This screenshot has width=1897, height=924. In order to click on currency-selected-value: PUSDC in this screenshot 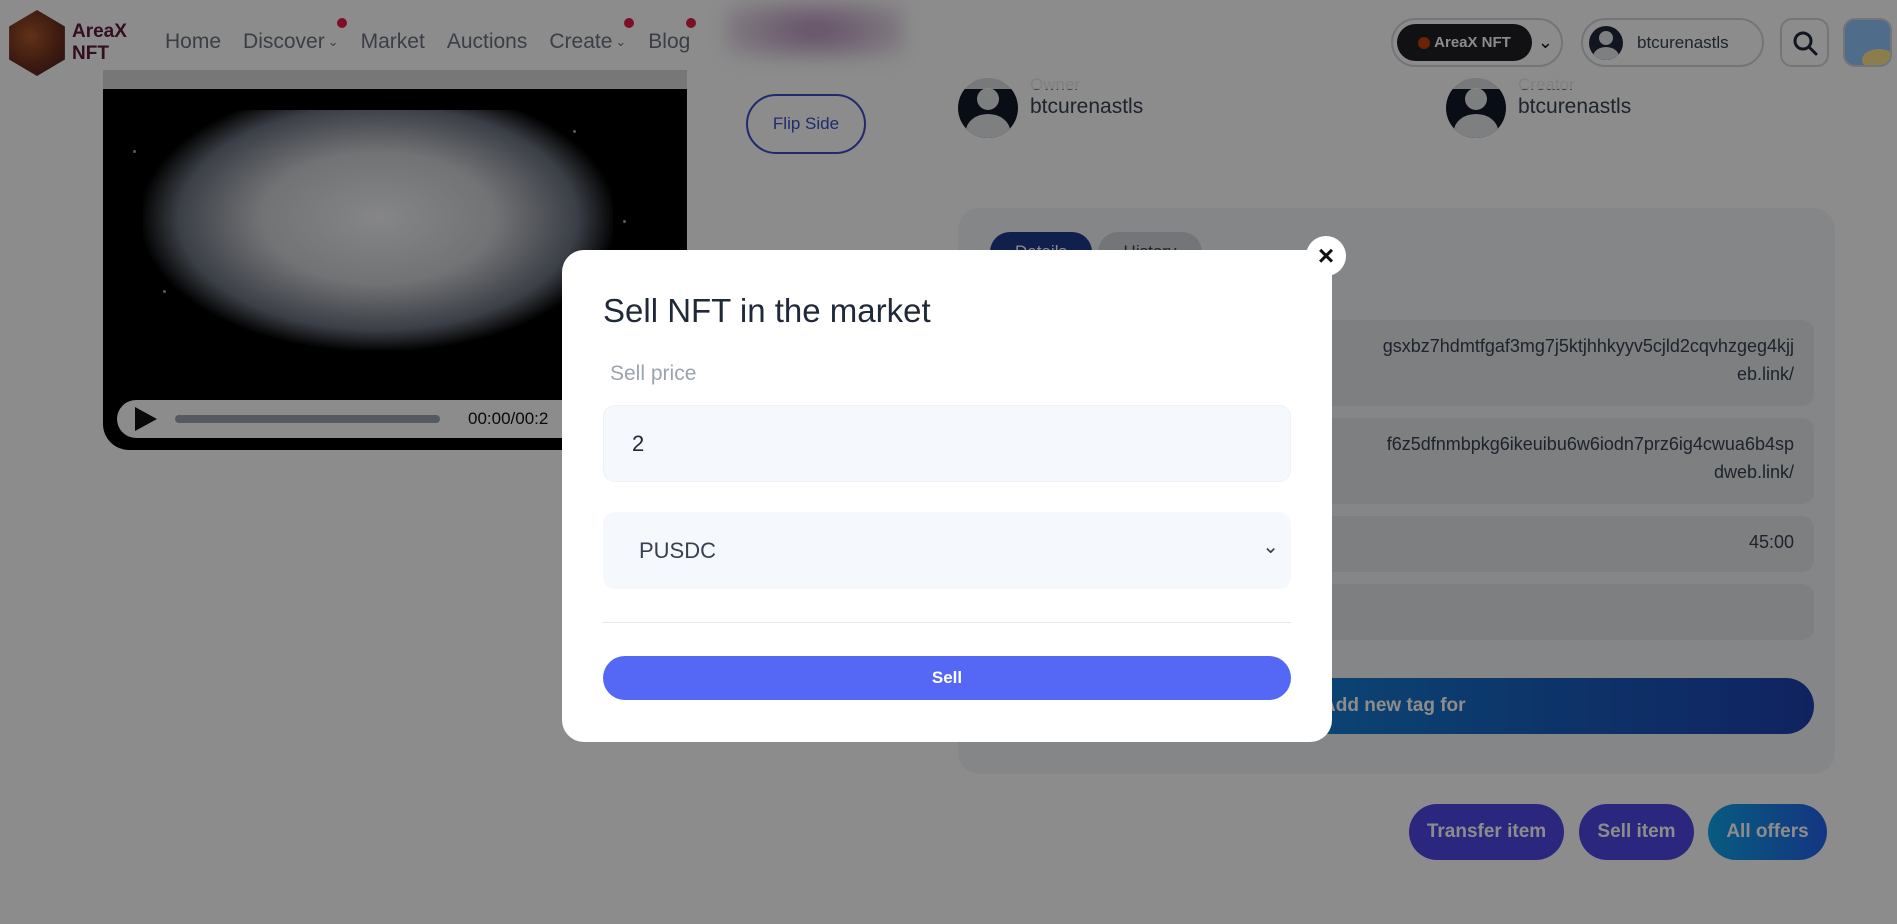, I will do `click(678, 550)`.